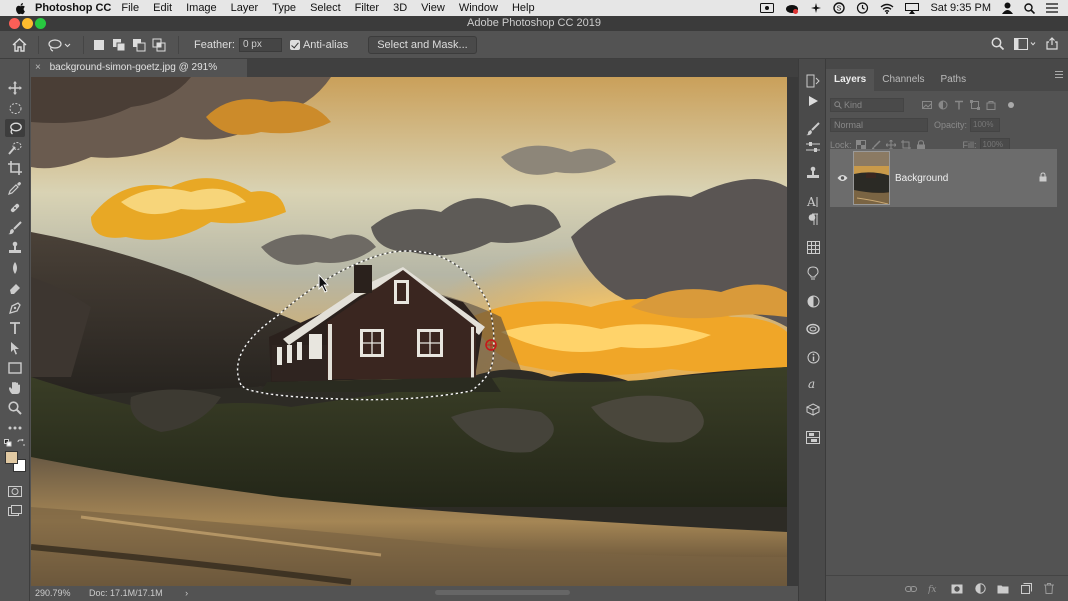 The width and height of the screenshot is (1068, 601). Describe the element at coordinates (73, 8) in the screenshot. I see `app-menu: Photoshop CC` at that location.